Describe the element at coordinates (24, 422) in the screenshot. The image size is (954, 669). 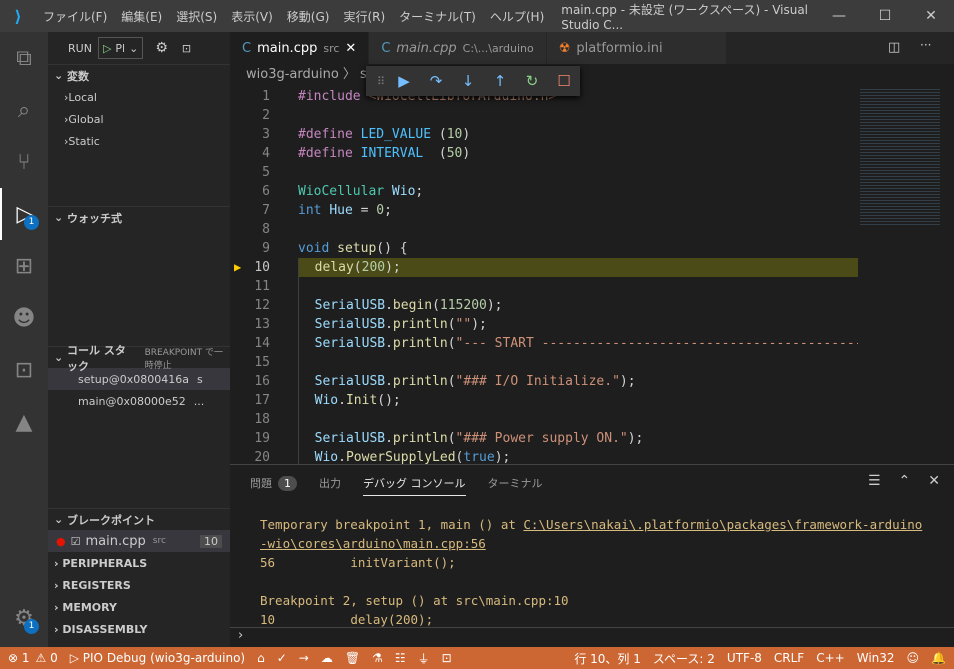
I see `azure-icon: ▲` at that location.